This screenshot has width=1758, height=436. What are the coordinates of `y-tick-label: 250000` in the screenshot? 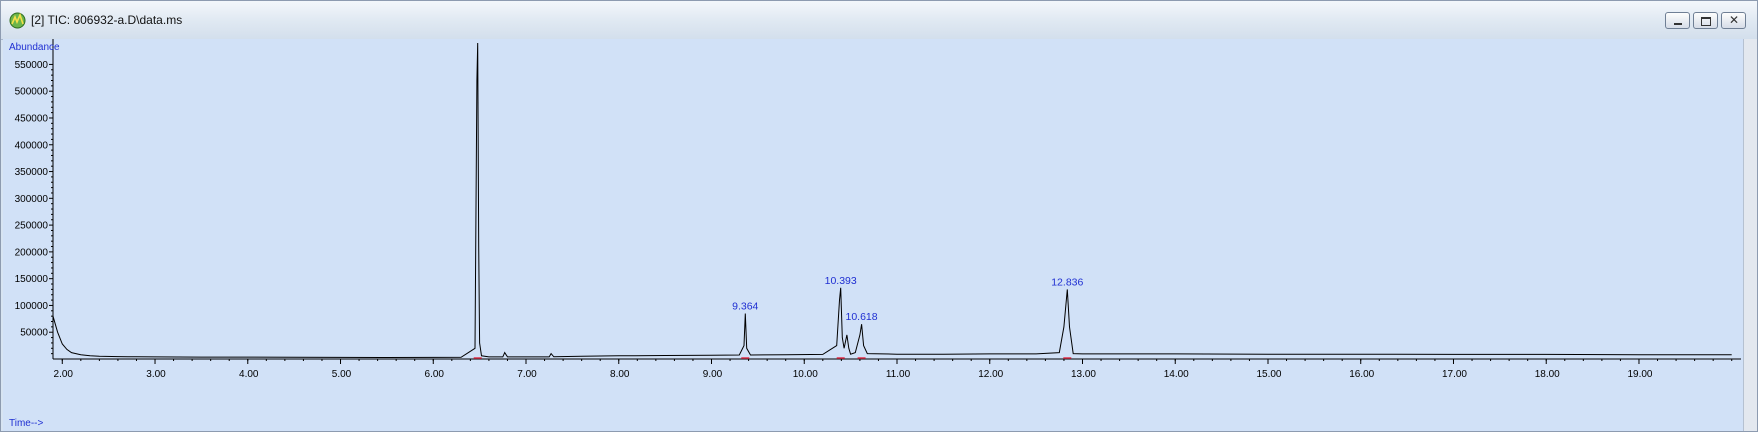 It's located at (32, 226).